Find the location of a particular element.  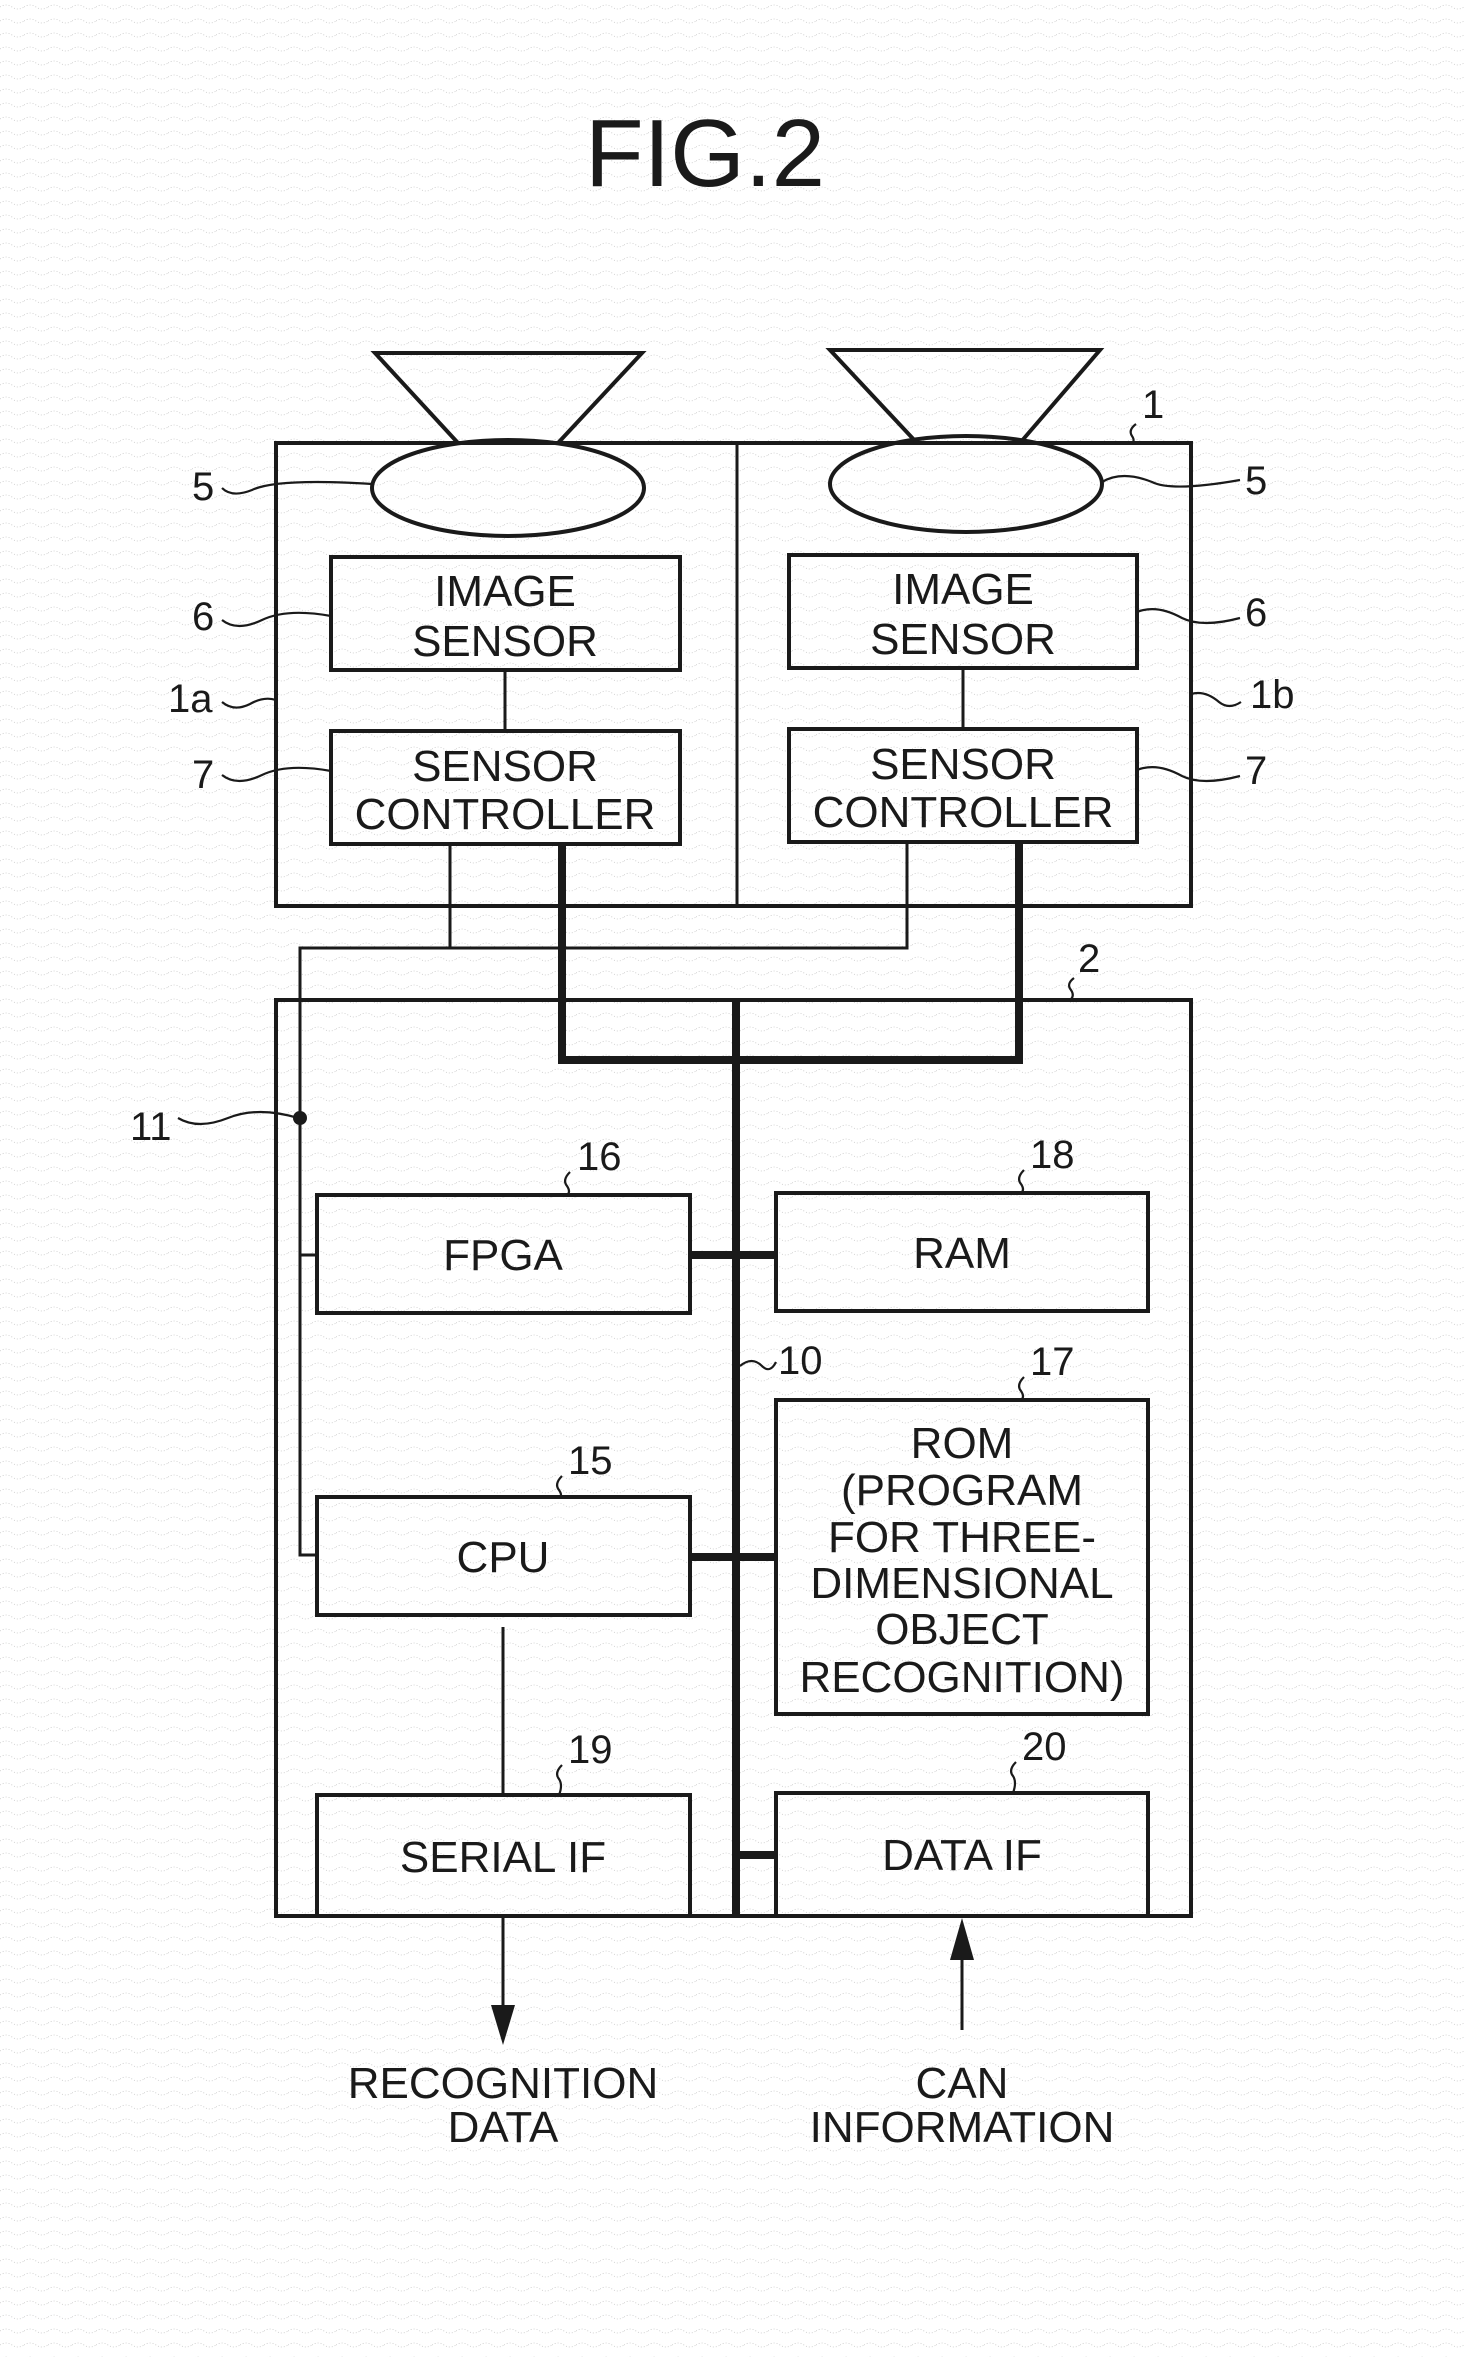

left-image-sensor-line2: SENSOR is located at coordinates (505, 641).